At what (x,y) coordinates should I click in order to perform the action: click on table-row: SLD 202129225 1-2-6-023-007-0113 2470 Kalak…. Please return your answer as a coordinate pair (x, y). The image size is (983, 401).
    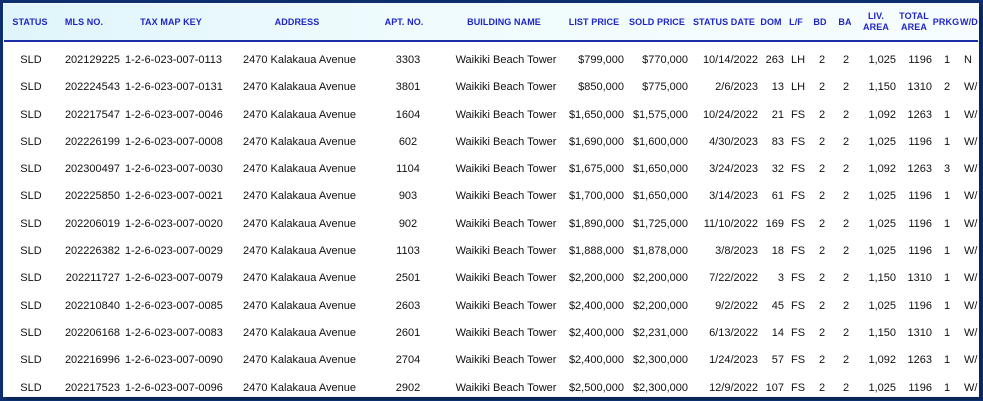
    Looking at the image, I should click on (491, 60).